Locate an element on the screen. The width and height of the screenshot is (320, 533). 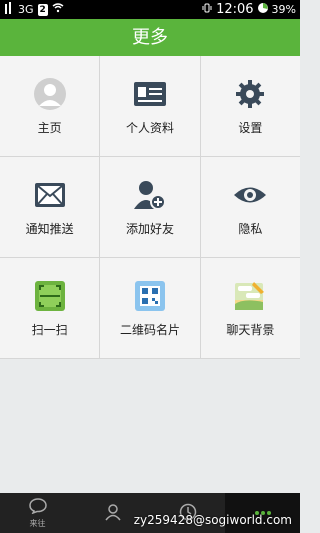
watermark-text: zy259428@sogiworld.com is located at coordinates (212, 520).